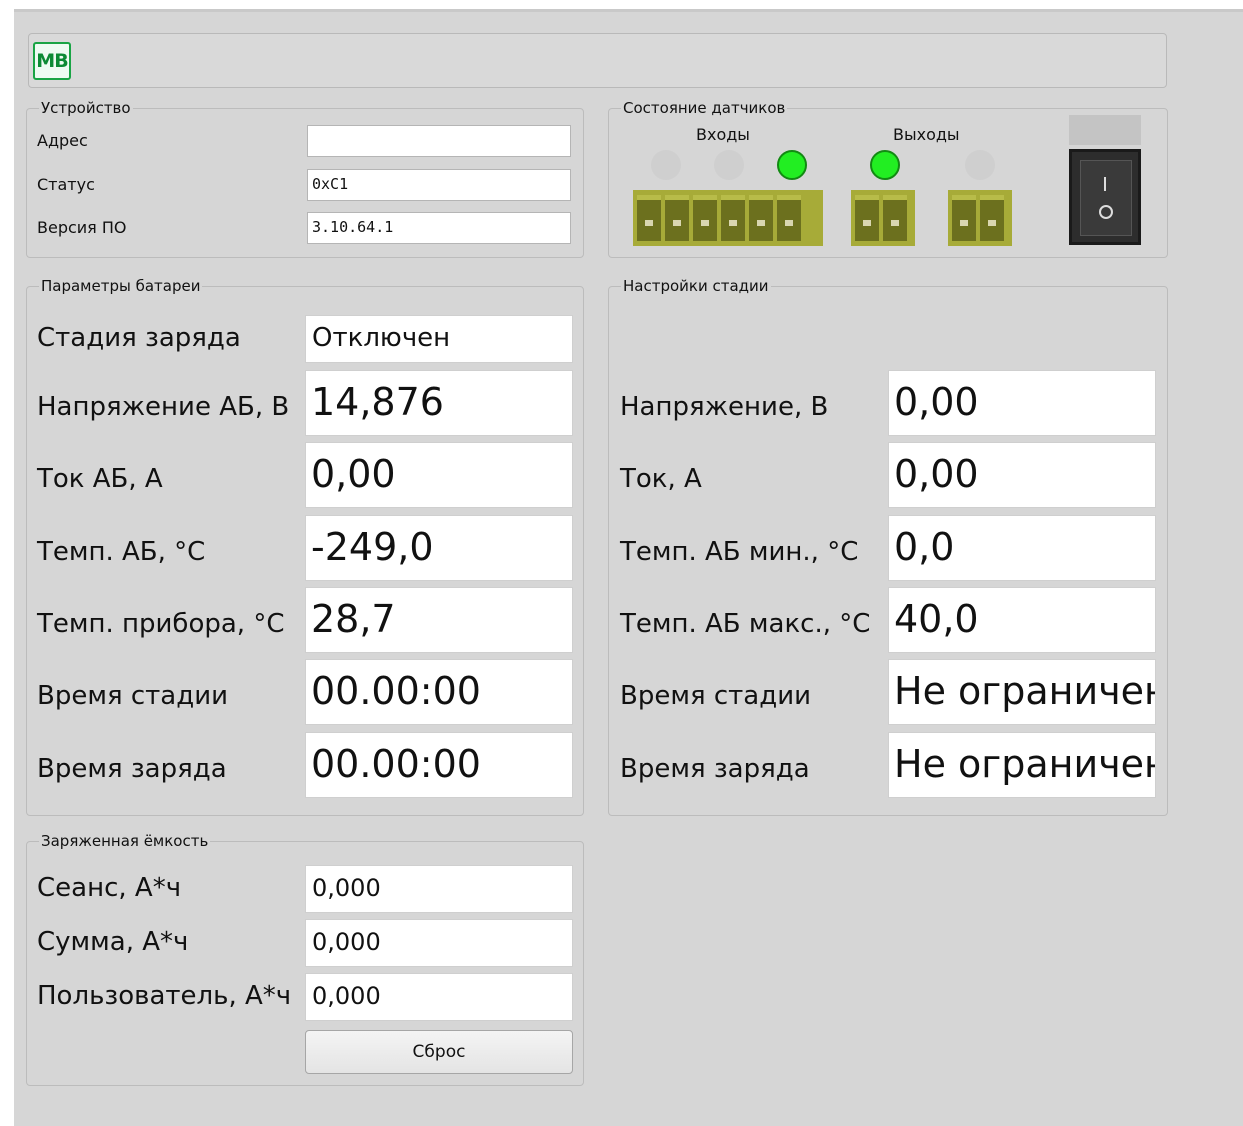 Image resolution: width=1243 pixels, height=1126 pixels. I want to click on stage-time-label: Время стадии, so click(133, 696).